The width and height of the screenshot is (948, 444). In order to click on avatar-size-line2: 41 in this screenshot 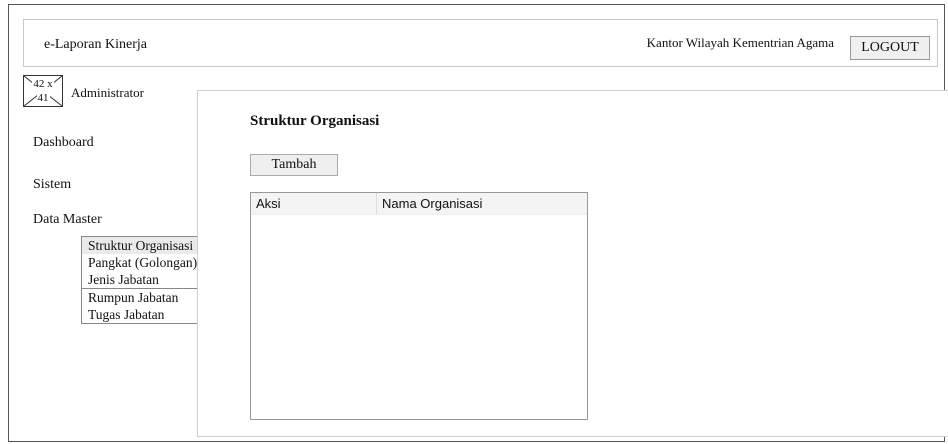, I will do `click(43, 98)`.